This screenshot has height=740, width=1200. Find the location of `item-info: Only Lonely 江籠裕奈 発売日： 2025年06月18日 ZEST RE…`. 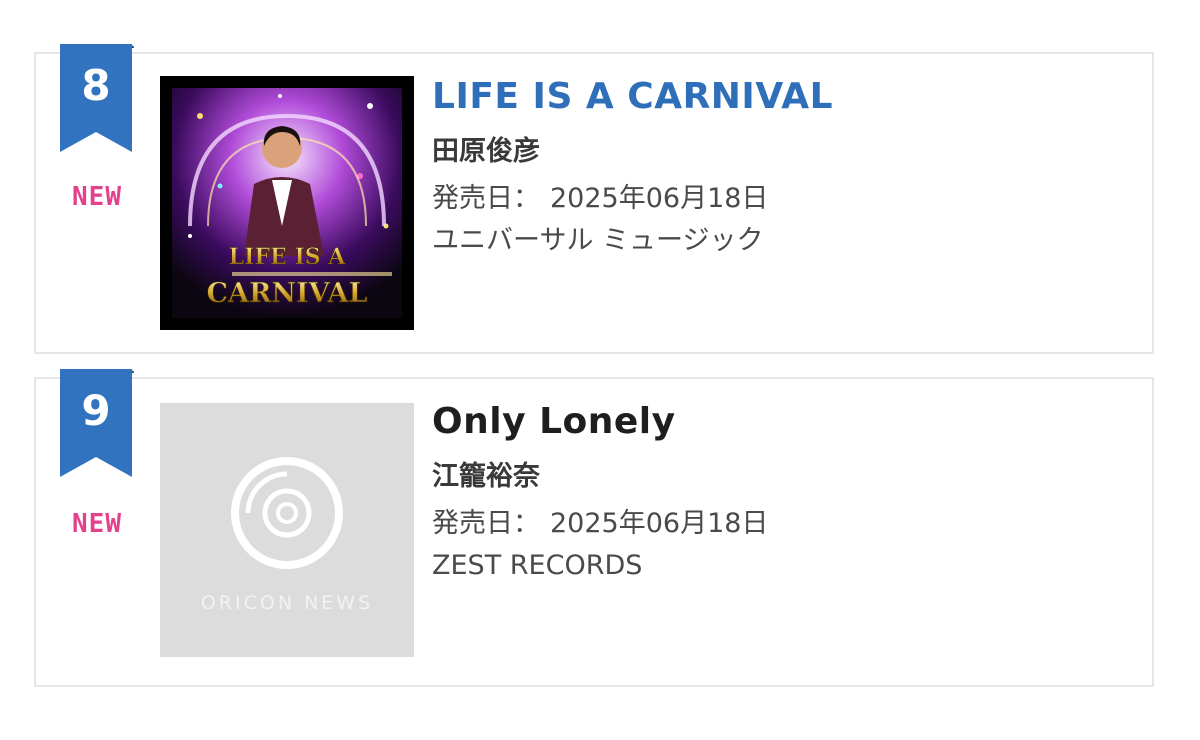

item-info: Only Lonely 江籠裕奈 発売日： 2025年06月18日 ZEST RE… is located at coordinates (782, 492).